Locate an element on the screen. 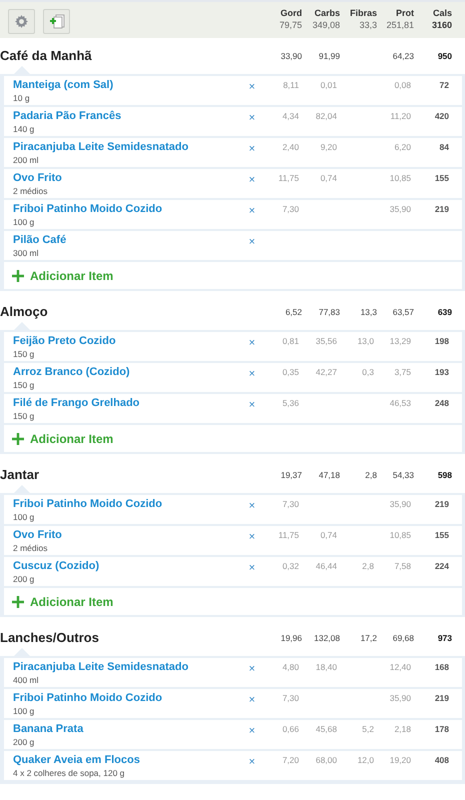 The image size is (465, 800). nutrient-value: 408 is located at coordinates (441, 760).